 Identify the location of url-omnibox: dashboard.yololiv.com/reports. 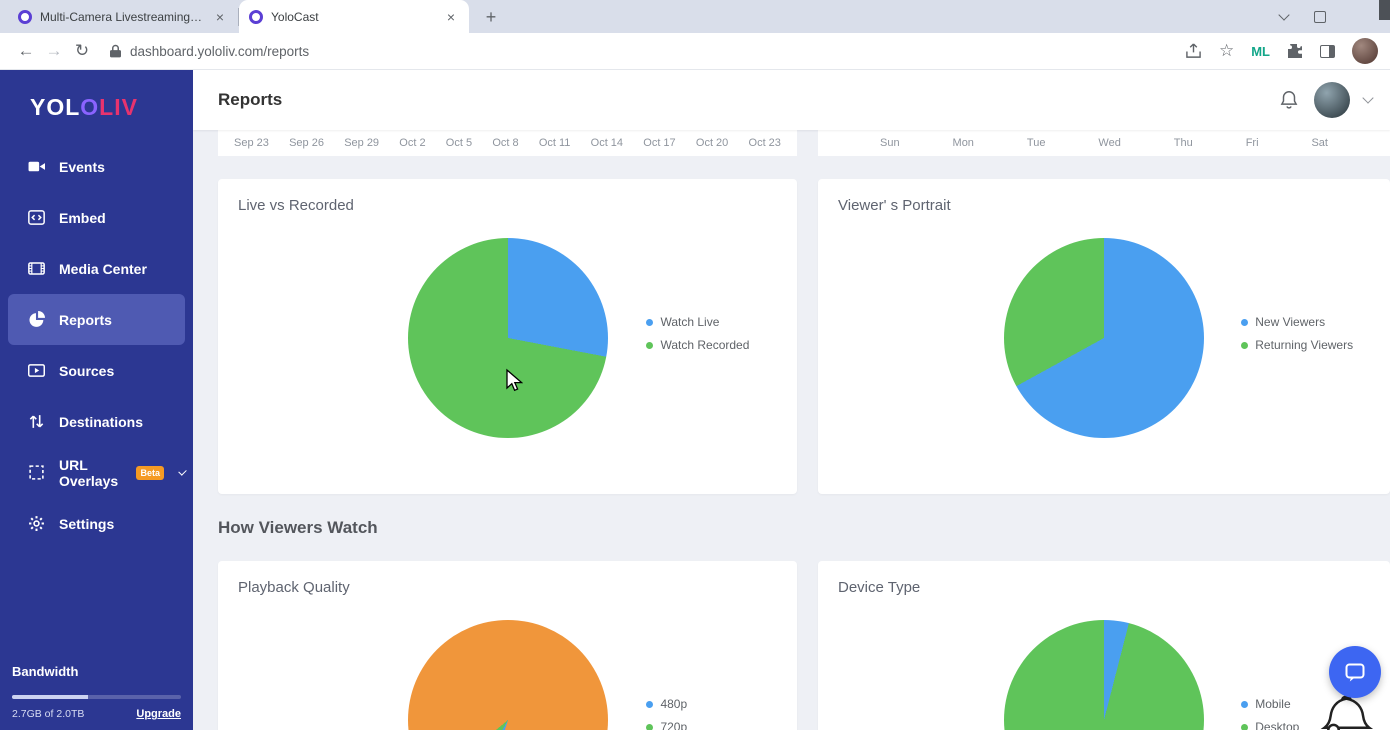
(647, 51).